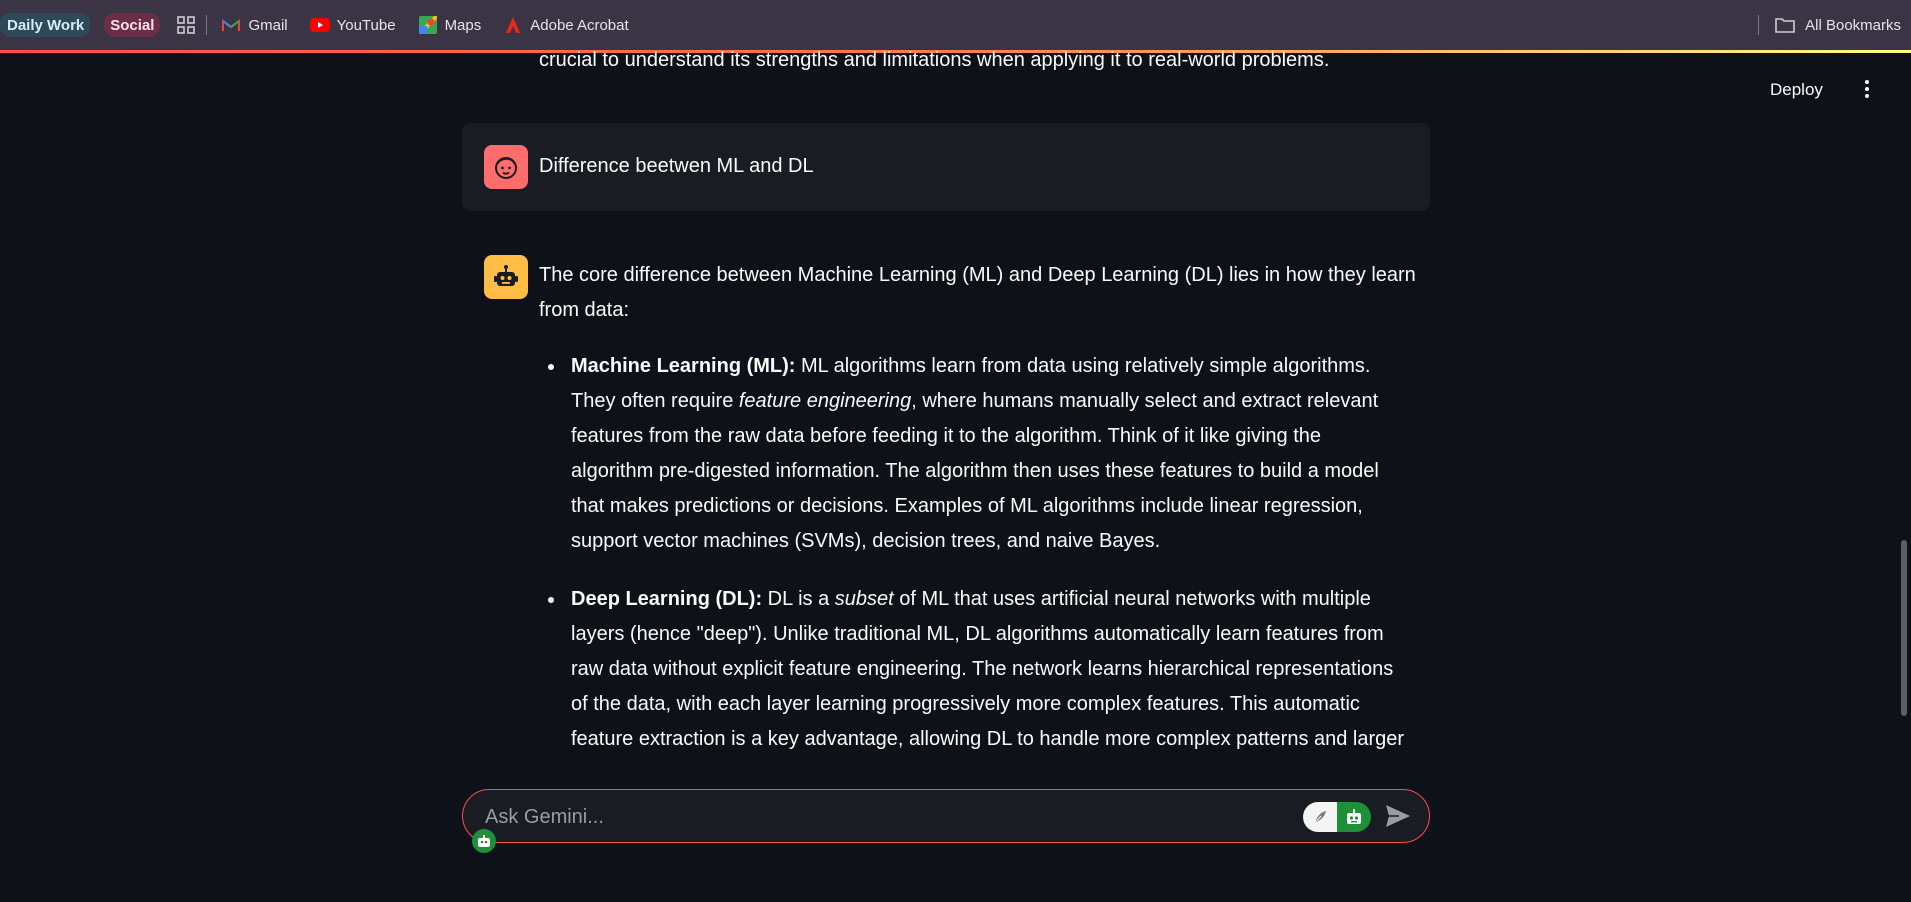  I want to click on extension-pill, so click(1337, 817).